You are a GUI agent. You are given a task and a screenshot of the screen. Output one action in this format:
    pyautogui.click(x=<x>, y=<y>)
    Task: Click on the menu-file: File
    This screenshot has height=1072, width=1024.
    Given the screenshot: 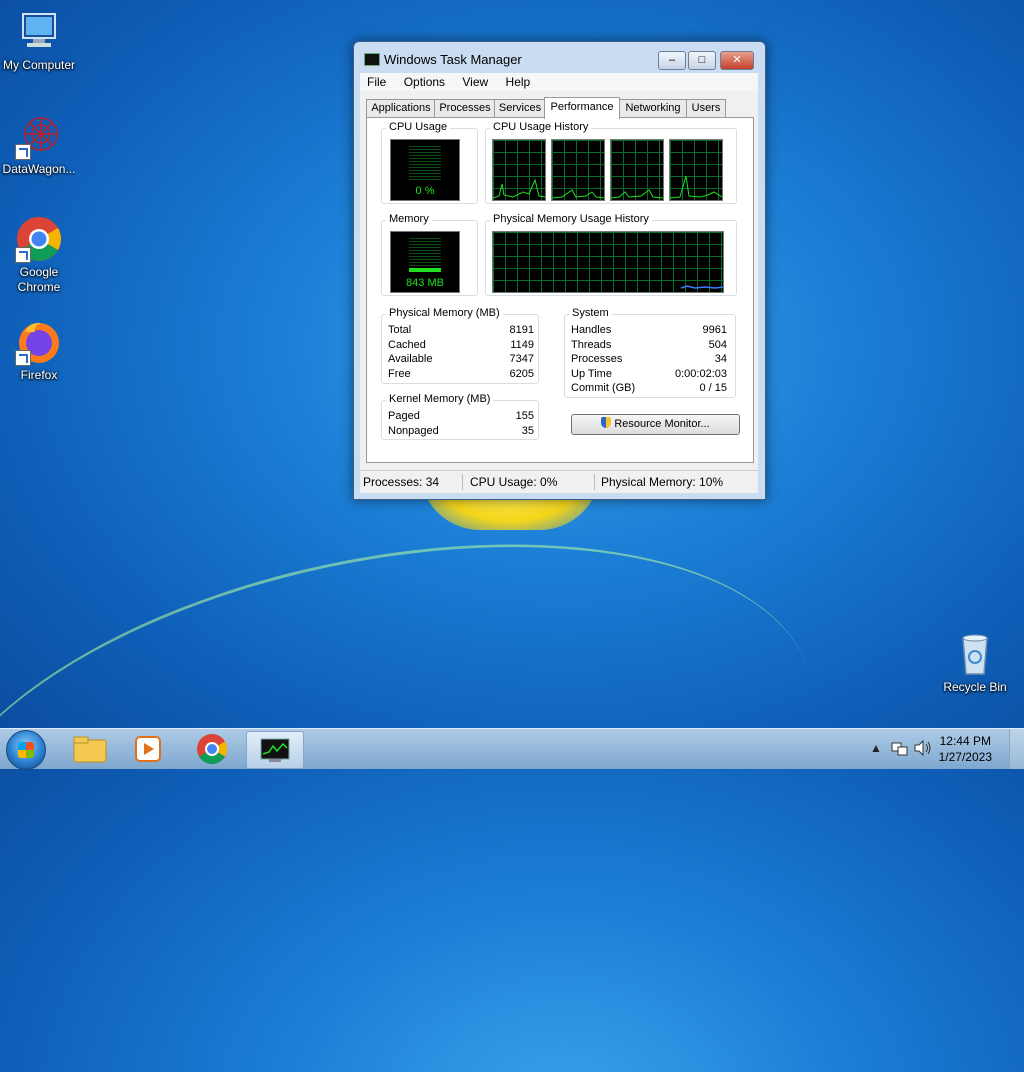 What is the action you would take?
    pyautogui.click(x=376, y=81)
    